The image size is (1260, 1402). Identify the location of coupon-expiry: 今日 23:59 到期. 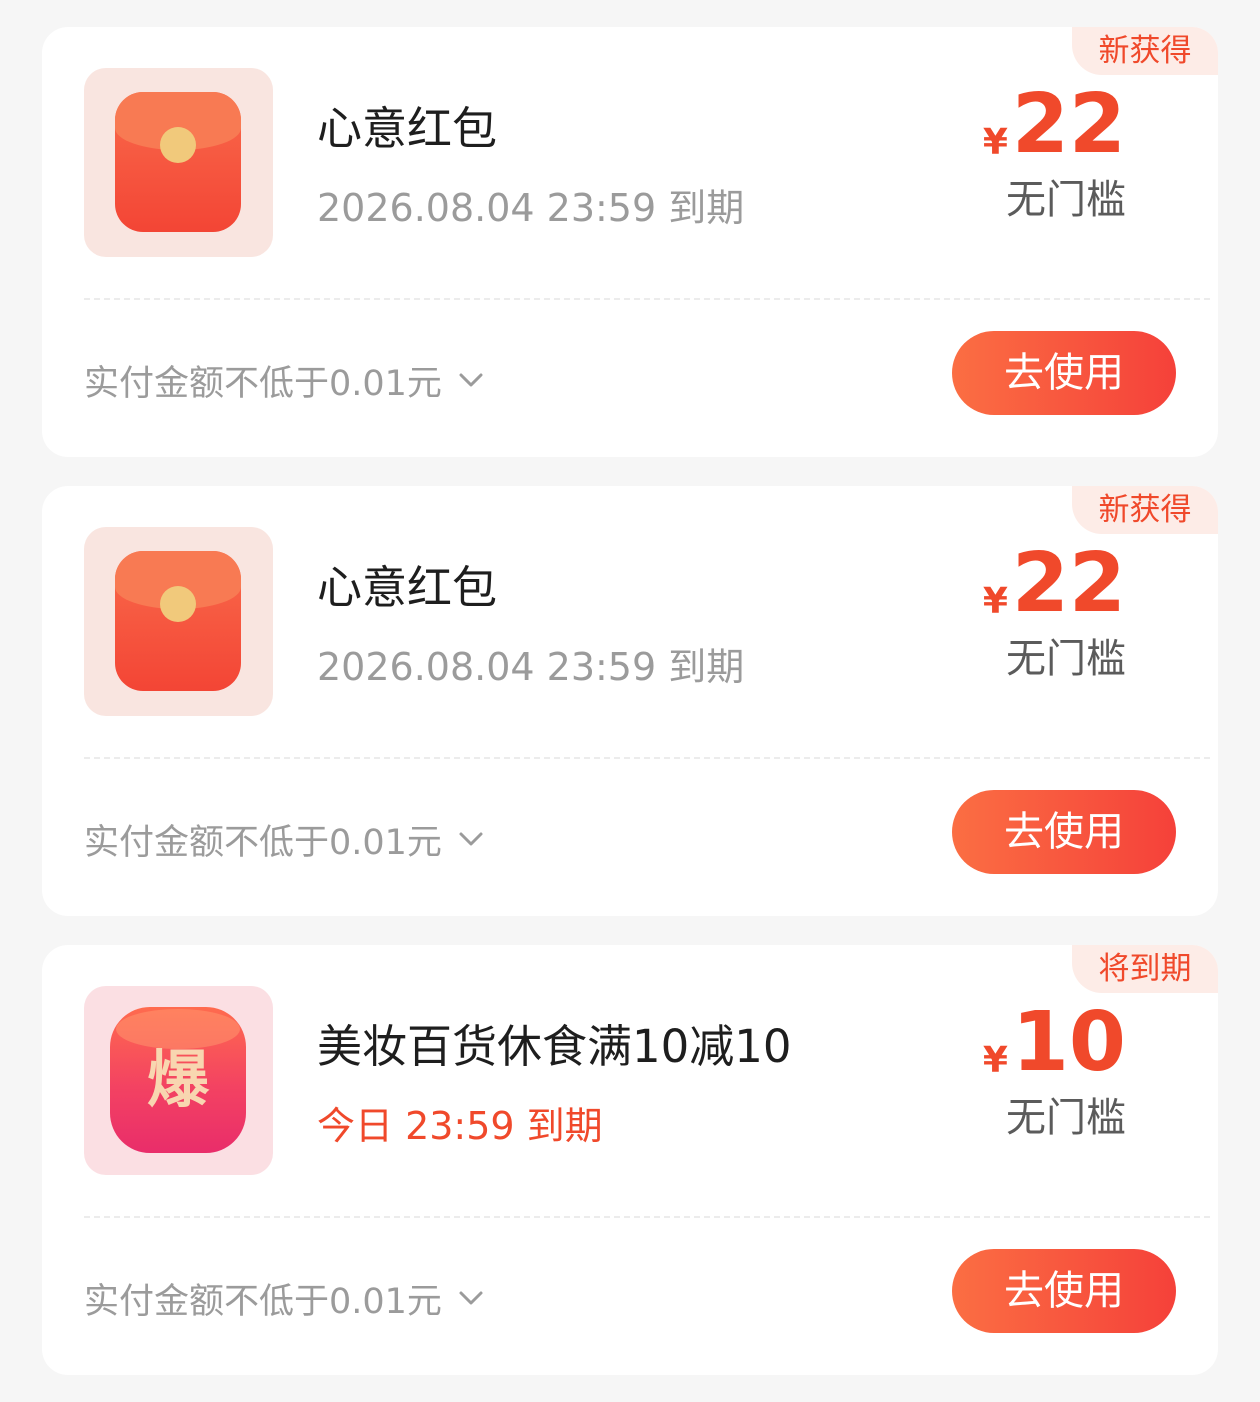
(460, 1126).